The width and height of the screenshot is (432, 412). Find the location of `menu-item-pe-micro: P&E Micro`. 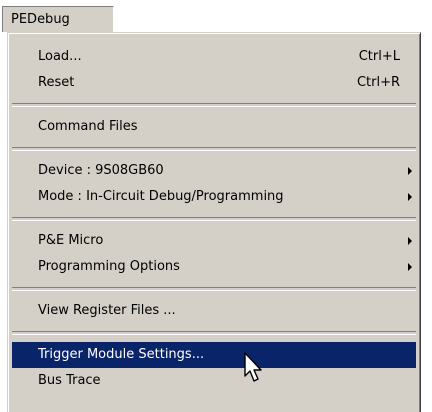

menu-item-pe-micro: P&E Micro is located at coordinates (214, 241).